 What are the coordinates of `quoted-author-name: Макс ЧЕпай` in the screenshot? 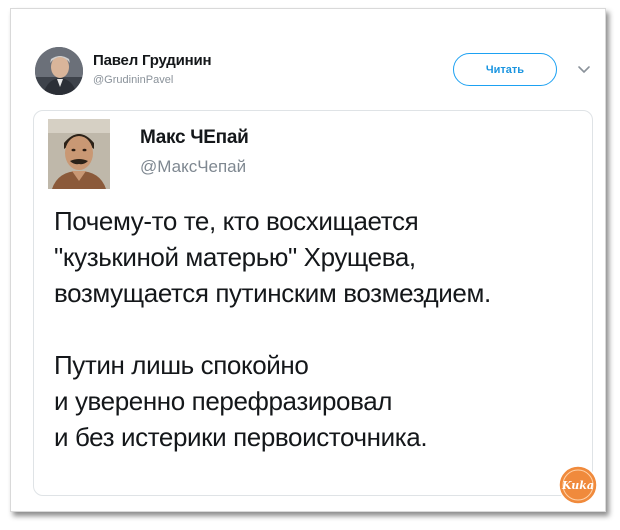 It's located at (194, 138).